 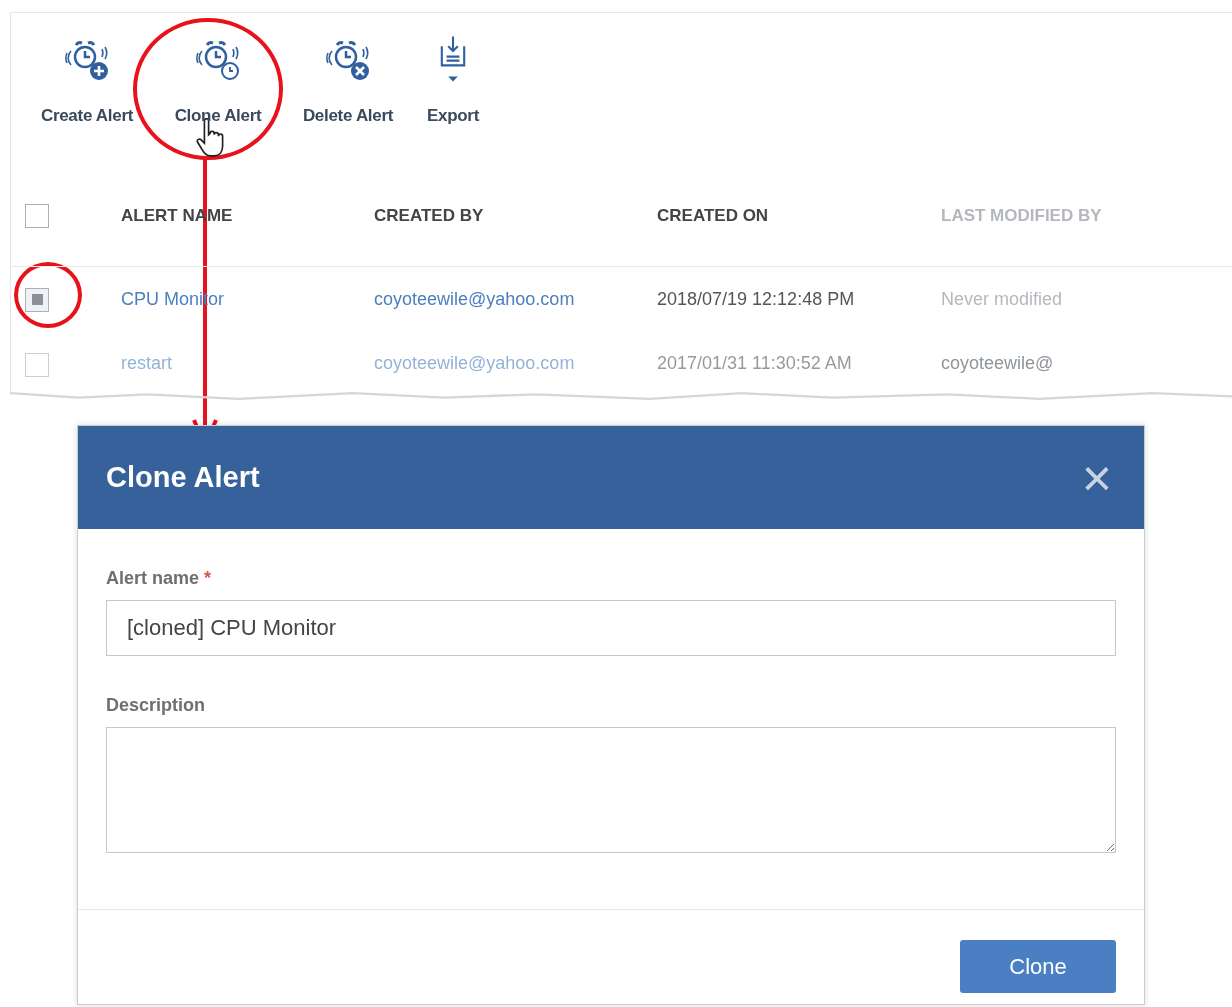 I want to click on column-header: CREATED ON, so click(x=799, y=216).